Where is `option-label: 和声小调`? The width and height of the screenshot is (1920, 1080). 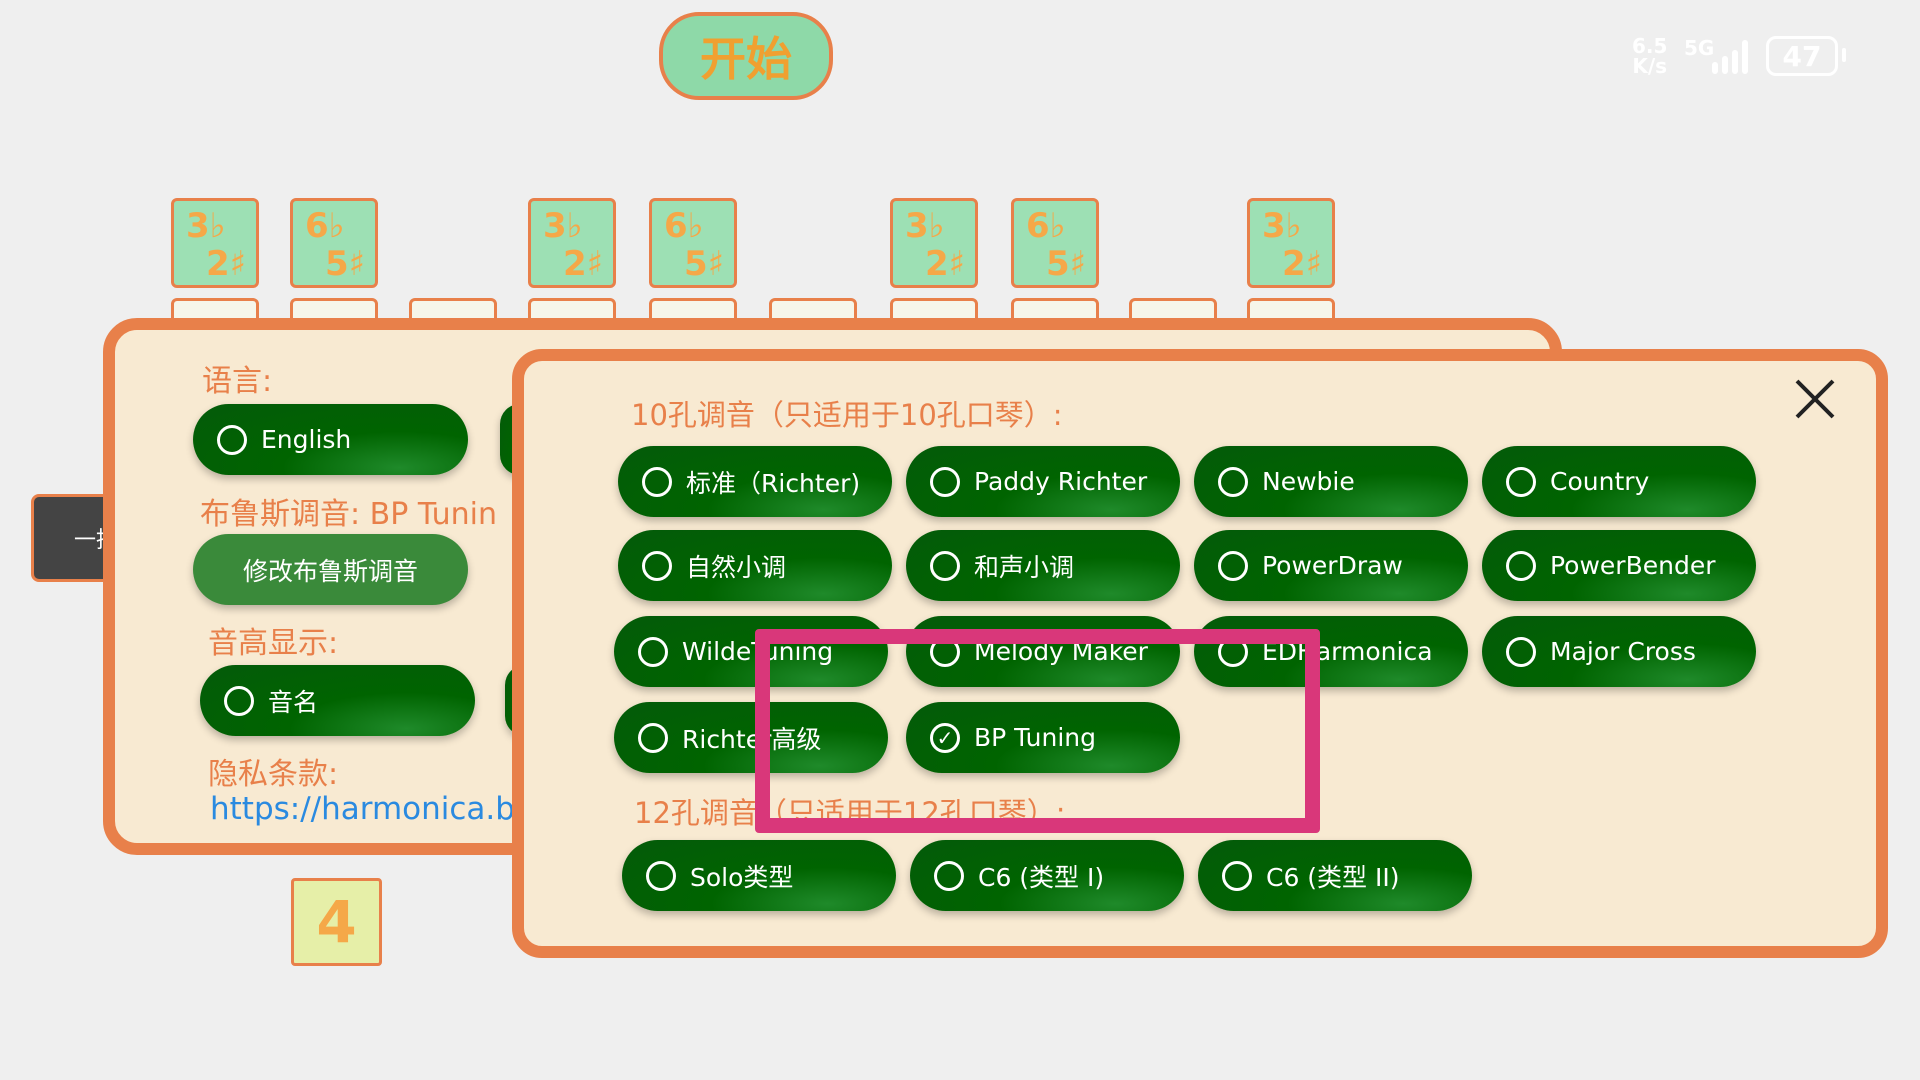 option-label: 和声小调 is located at coordinates (1024, 567).